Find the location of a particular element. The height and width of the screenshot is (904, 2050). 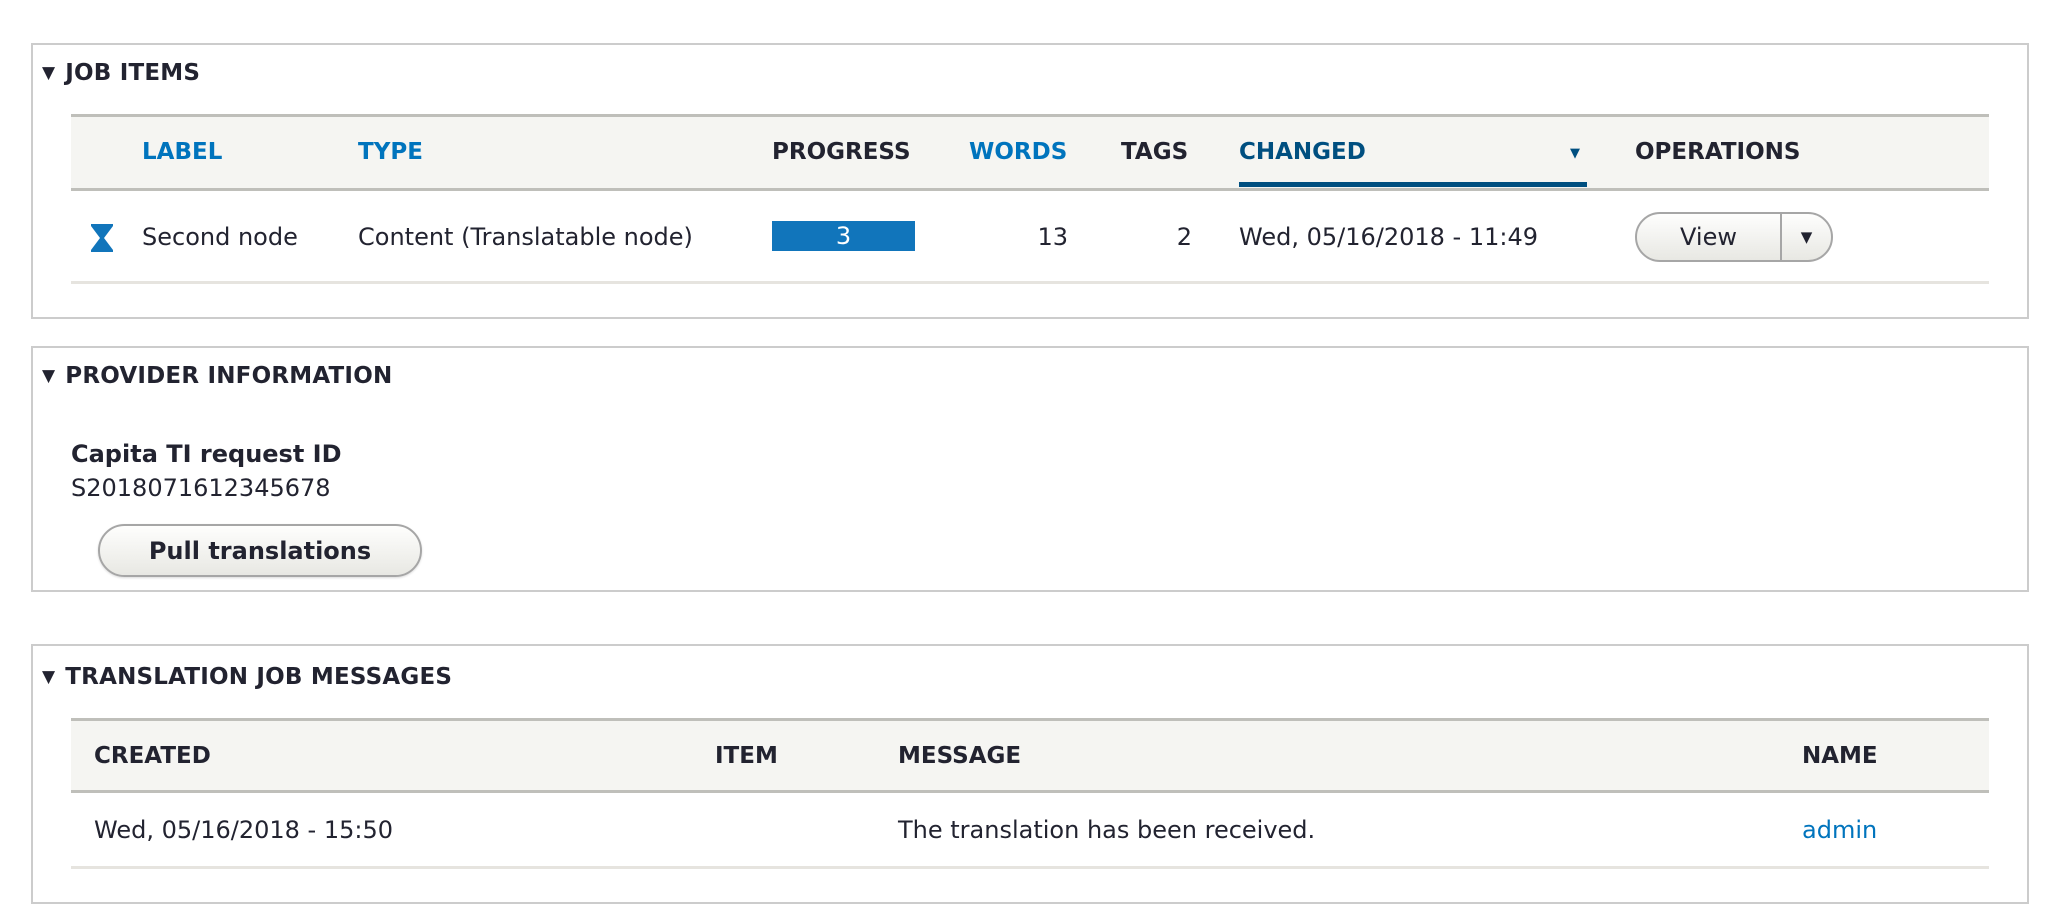

view-button: View is located at coordinates (1709, 237).